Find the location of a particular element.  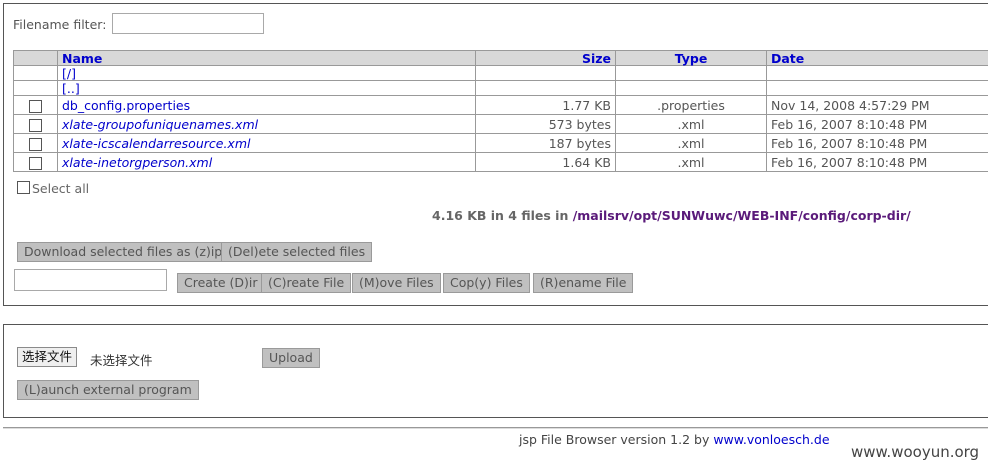

file-size: 1.77 KB is located at coordinates (545, 105).